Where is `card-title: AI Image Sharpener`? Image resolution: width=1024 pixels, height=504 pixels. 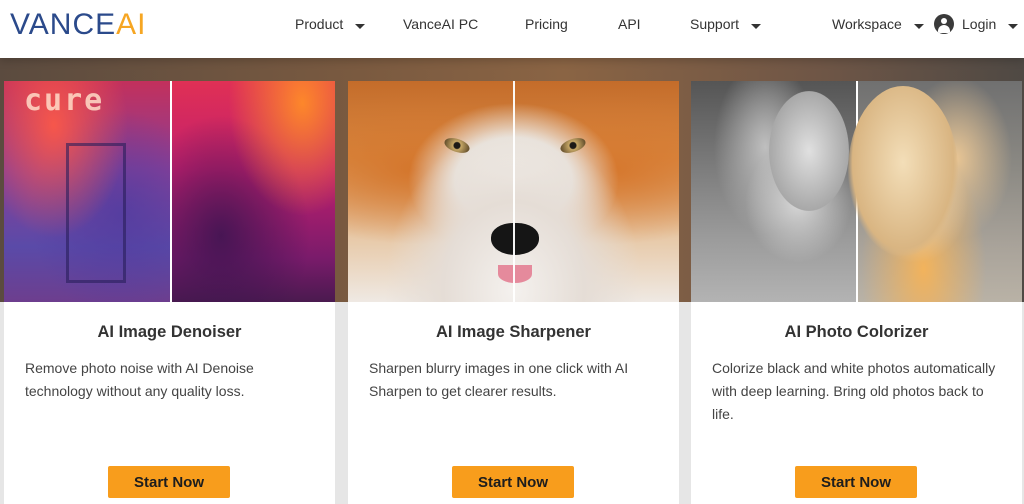
card-title: AI Image Sharpener is located at coordinates (513, 332).